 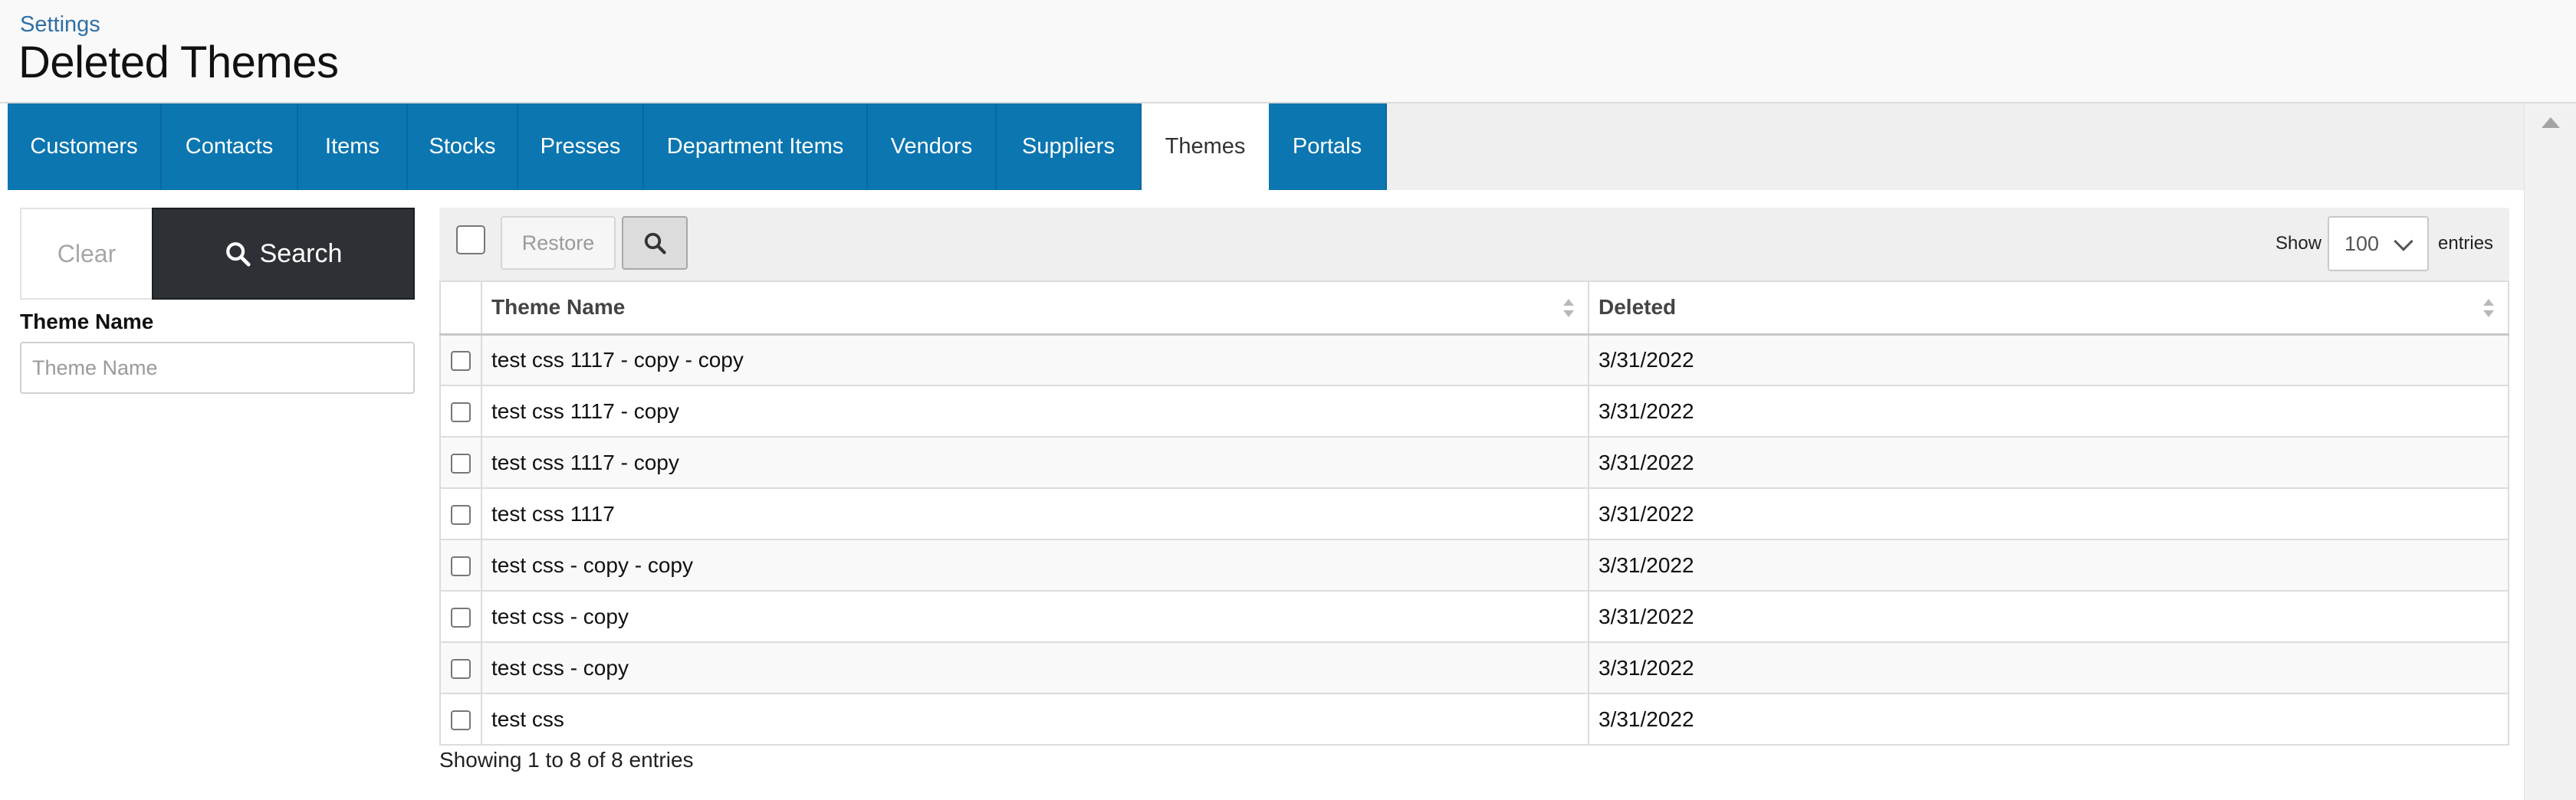 What do you see at coordinates (1474, 244) in the screenshot?
I see `table-toolbar: Restore Show 100 entries` at bounding box center [1474, 244].